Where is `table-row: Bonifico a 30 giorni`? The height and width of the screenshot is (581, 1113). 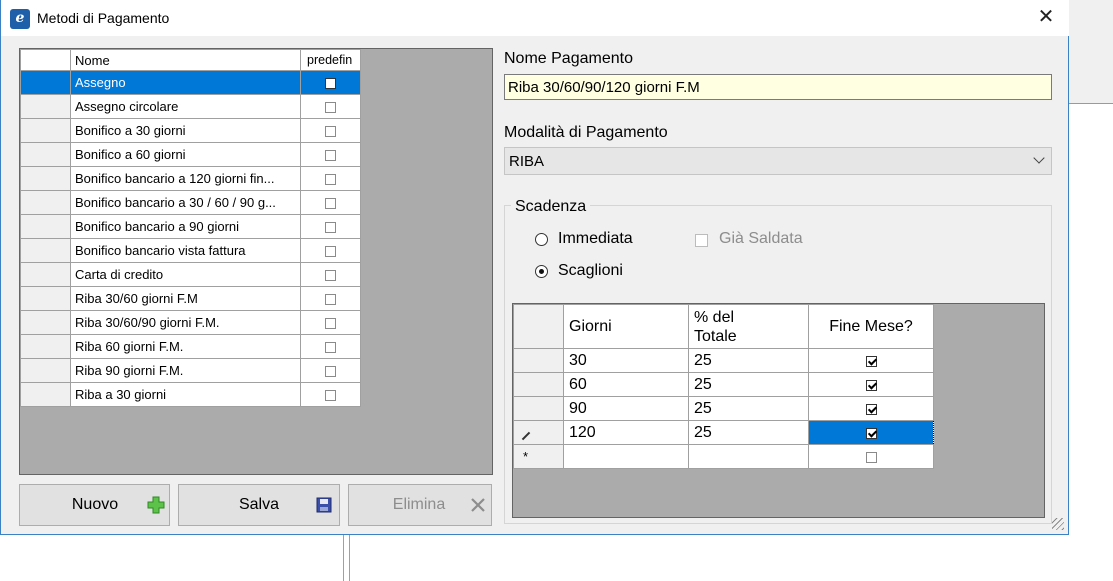 table-row: Bonifico a 30 giorni is located at coordinates (190, 130).